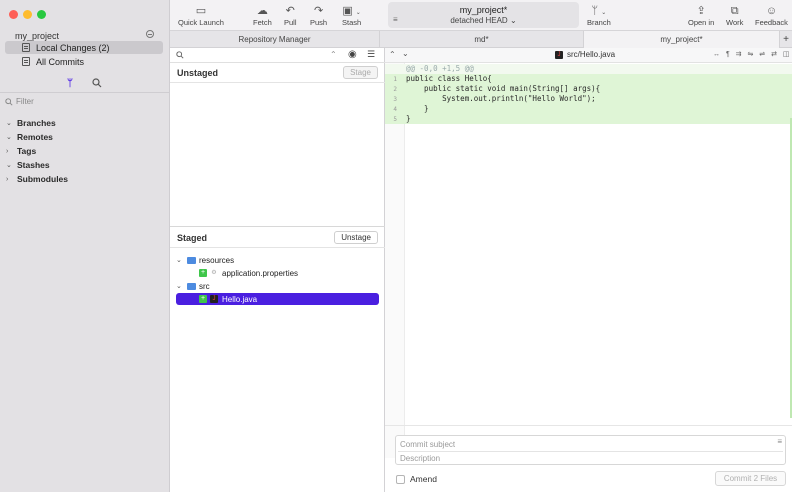 This screenshot has width=792, height=492. I want to click on code-line: 1 public class Hello{, so click(588, 79).